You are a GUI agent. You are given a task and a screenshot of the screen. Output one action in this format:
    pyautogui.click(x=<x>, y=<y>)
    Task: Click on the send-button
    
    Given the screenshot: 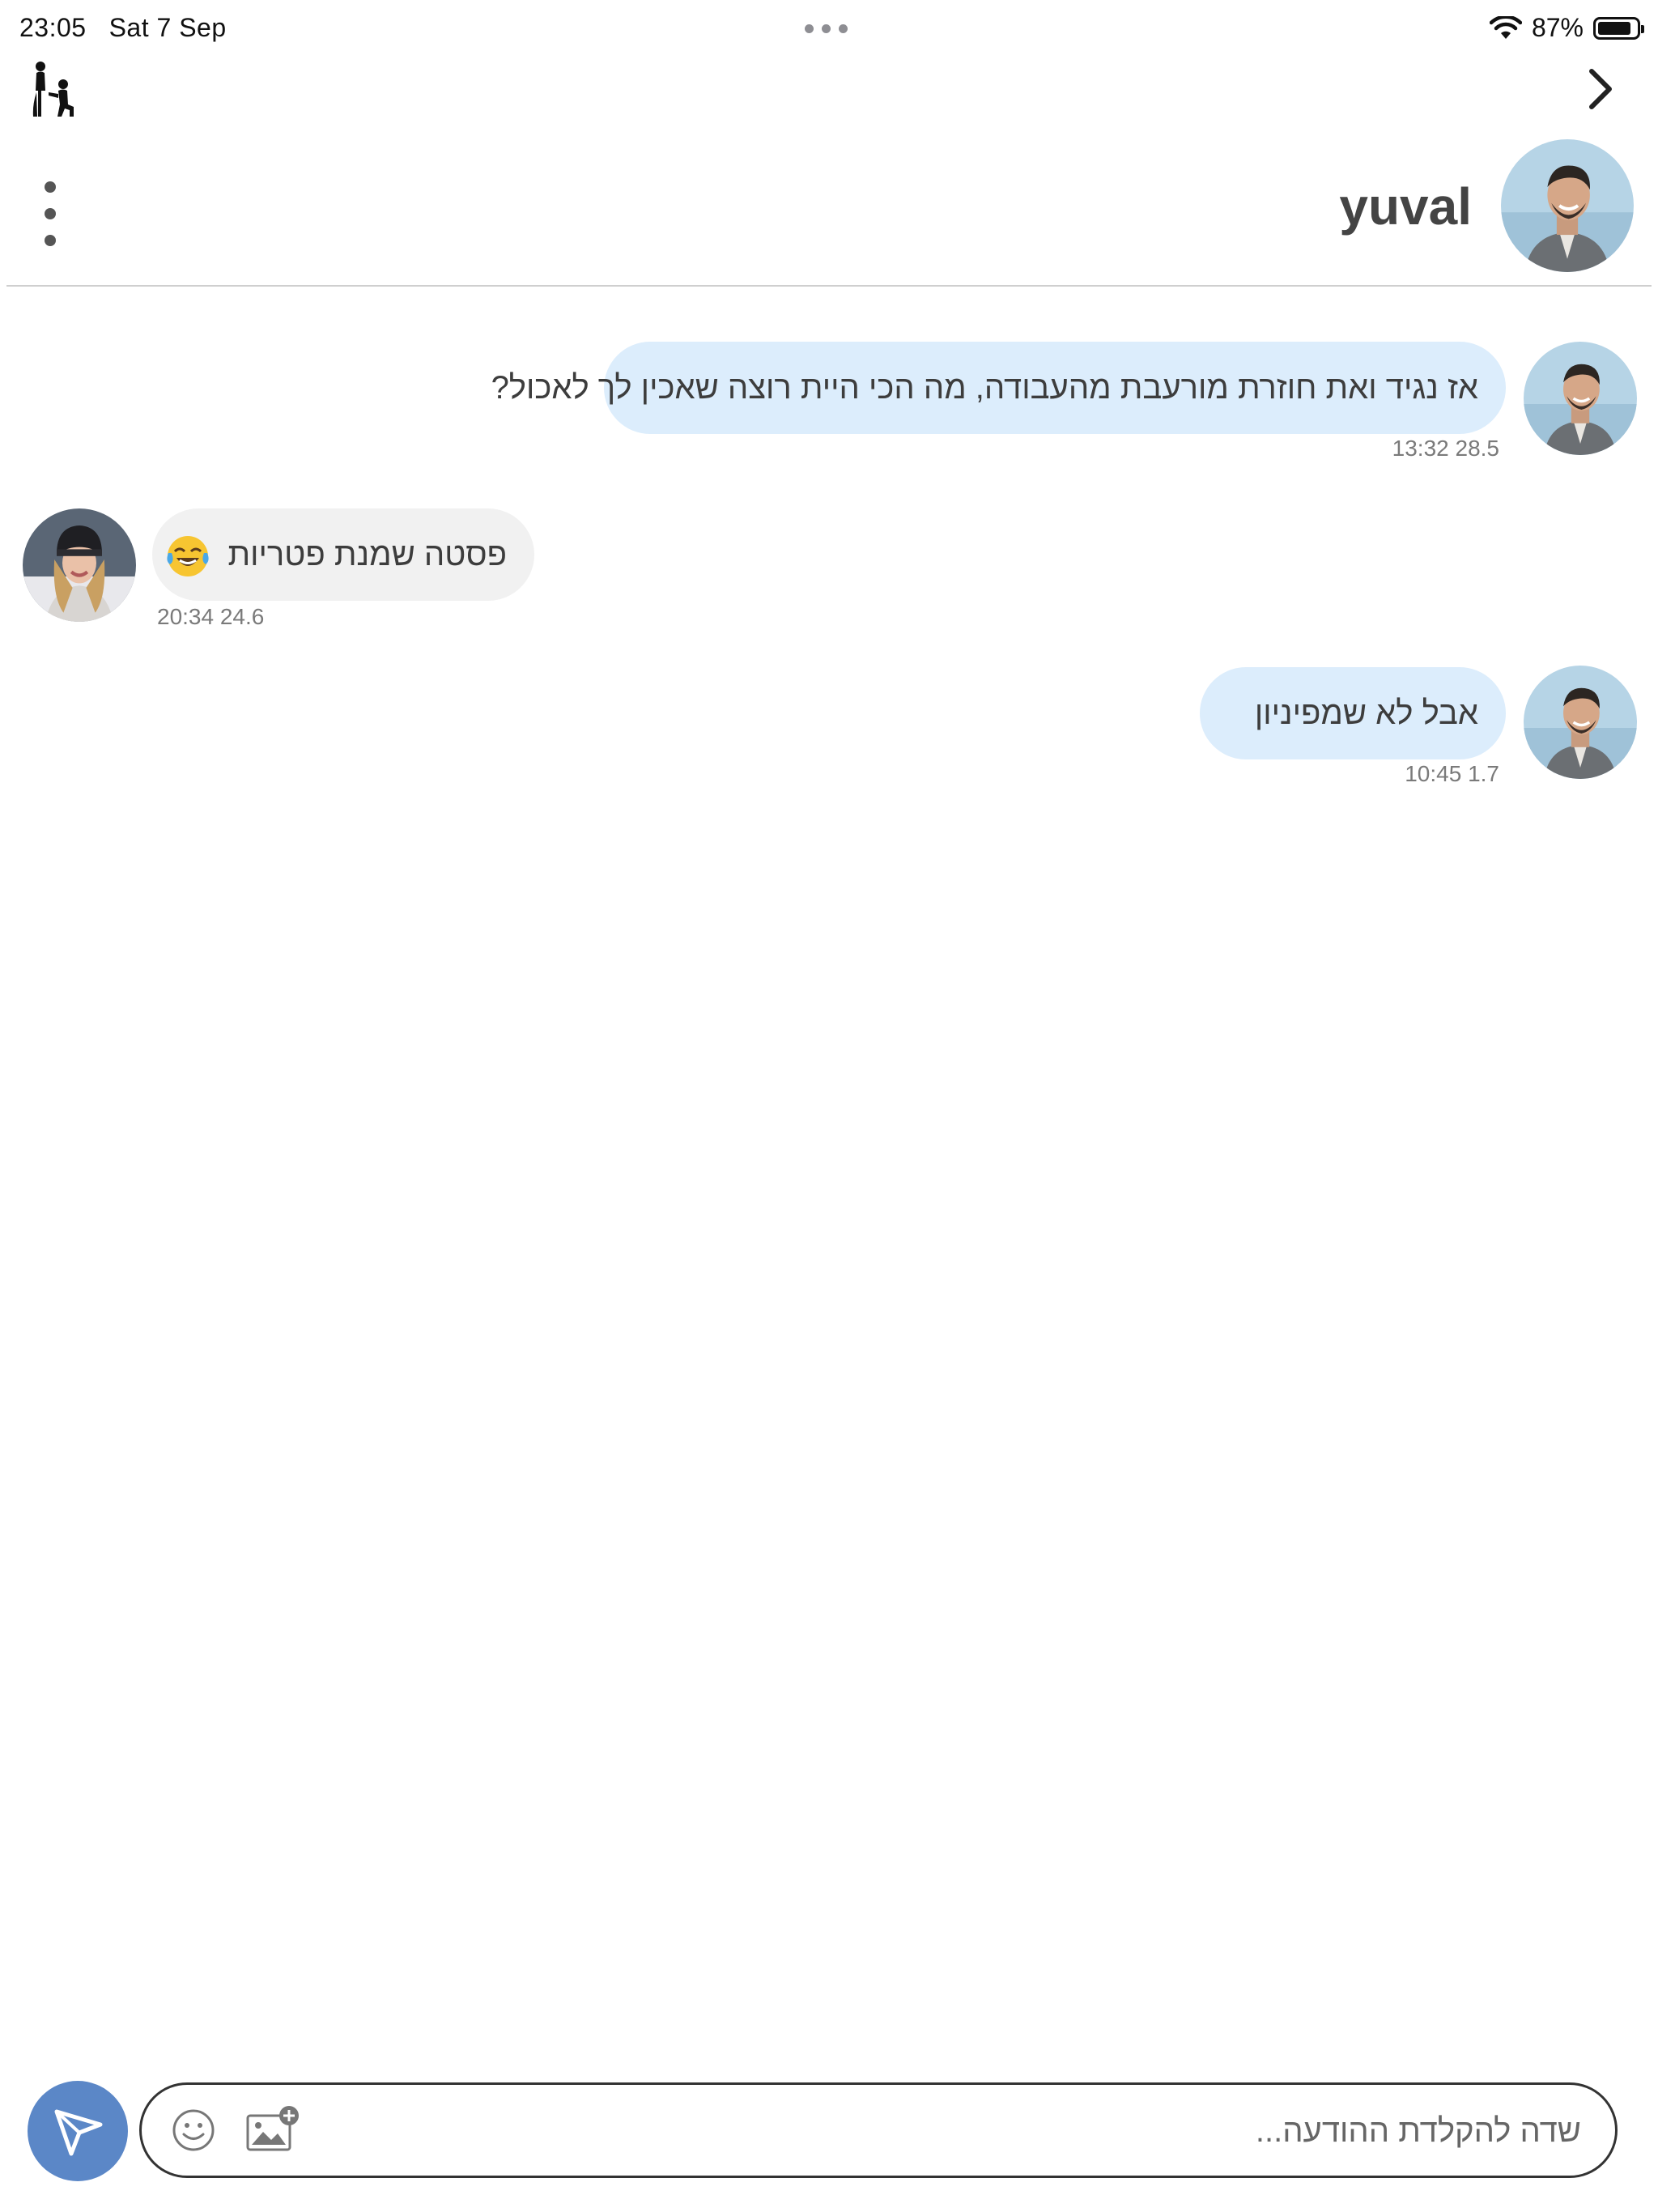 What is the action you would take?
    pyautogui.click(x=78, y=2131)
    